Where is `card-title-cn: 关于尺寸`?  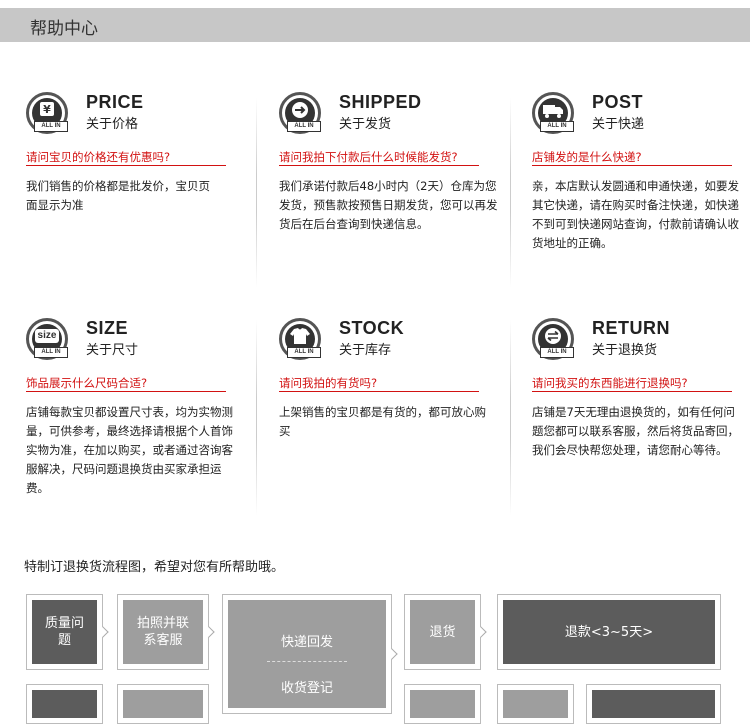
card-title-cn: 关于尺寸 is located at coordinates (112, 350).